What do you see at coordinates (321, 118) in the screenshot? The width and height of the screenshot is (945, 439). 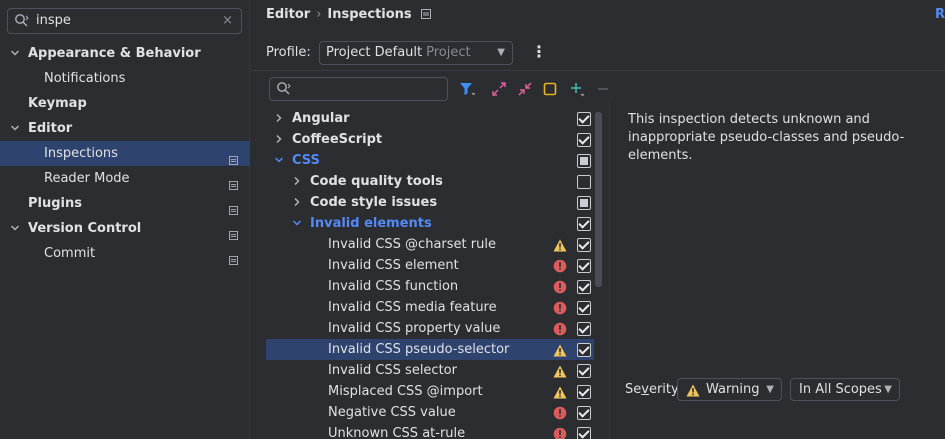 I see `inspection-label: Angular` at bounding box center [321, 118].